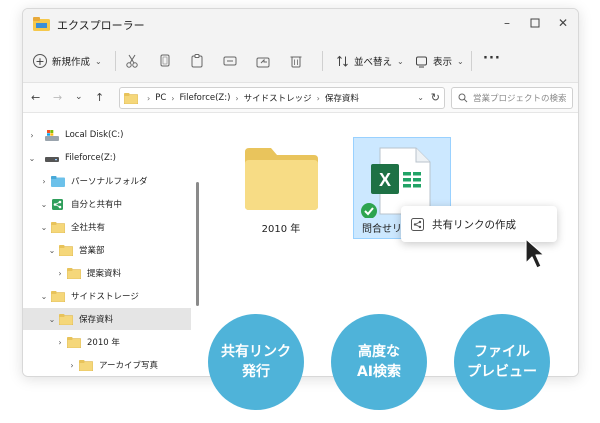 This screenshot has width=600, height=423. I want to click on create-share-link-item: 共有リンクの作成, so click(474, 224).